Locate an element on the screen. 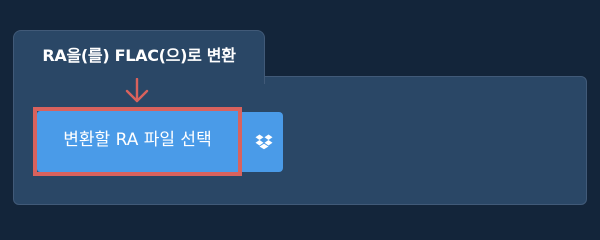  dropbox-button is located at coordinates (260, 142).